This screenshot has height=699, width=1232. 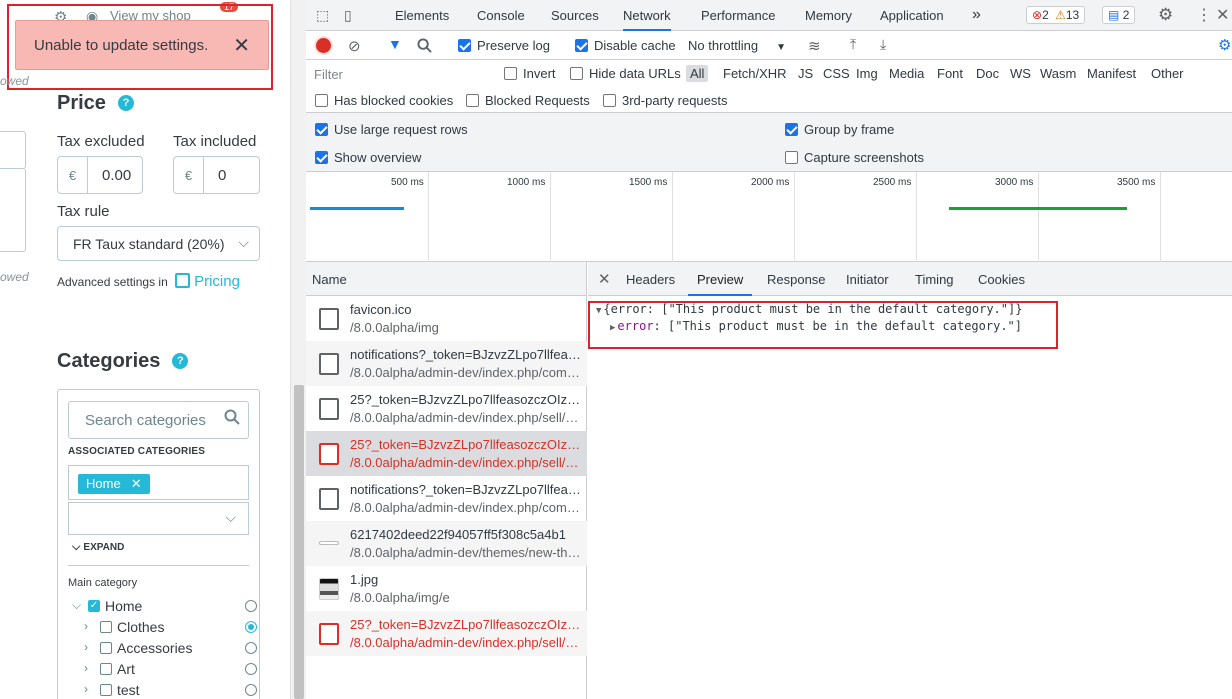 What do you see at coordinates (446, 279) in the screenshot?
I see `name-column-header: Name` at bounding box center [446, 279].